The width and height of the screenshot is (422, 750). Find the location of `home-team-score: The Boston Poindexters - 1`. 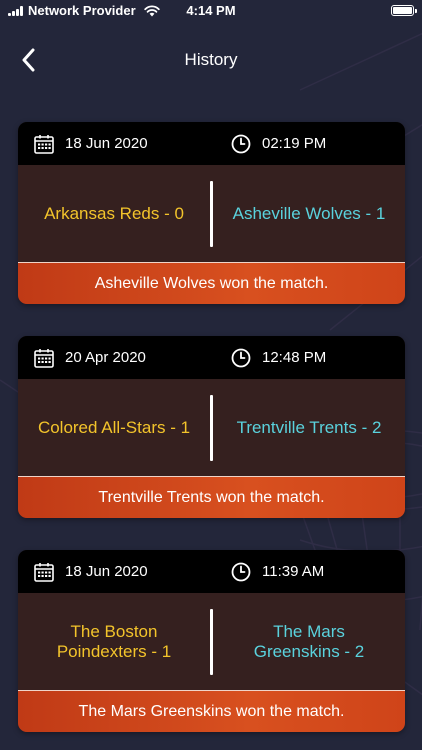

home-team-score: The Boston Poindexters - 1 is located at coordinates (114, 641).